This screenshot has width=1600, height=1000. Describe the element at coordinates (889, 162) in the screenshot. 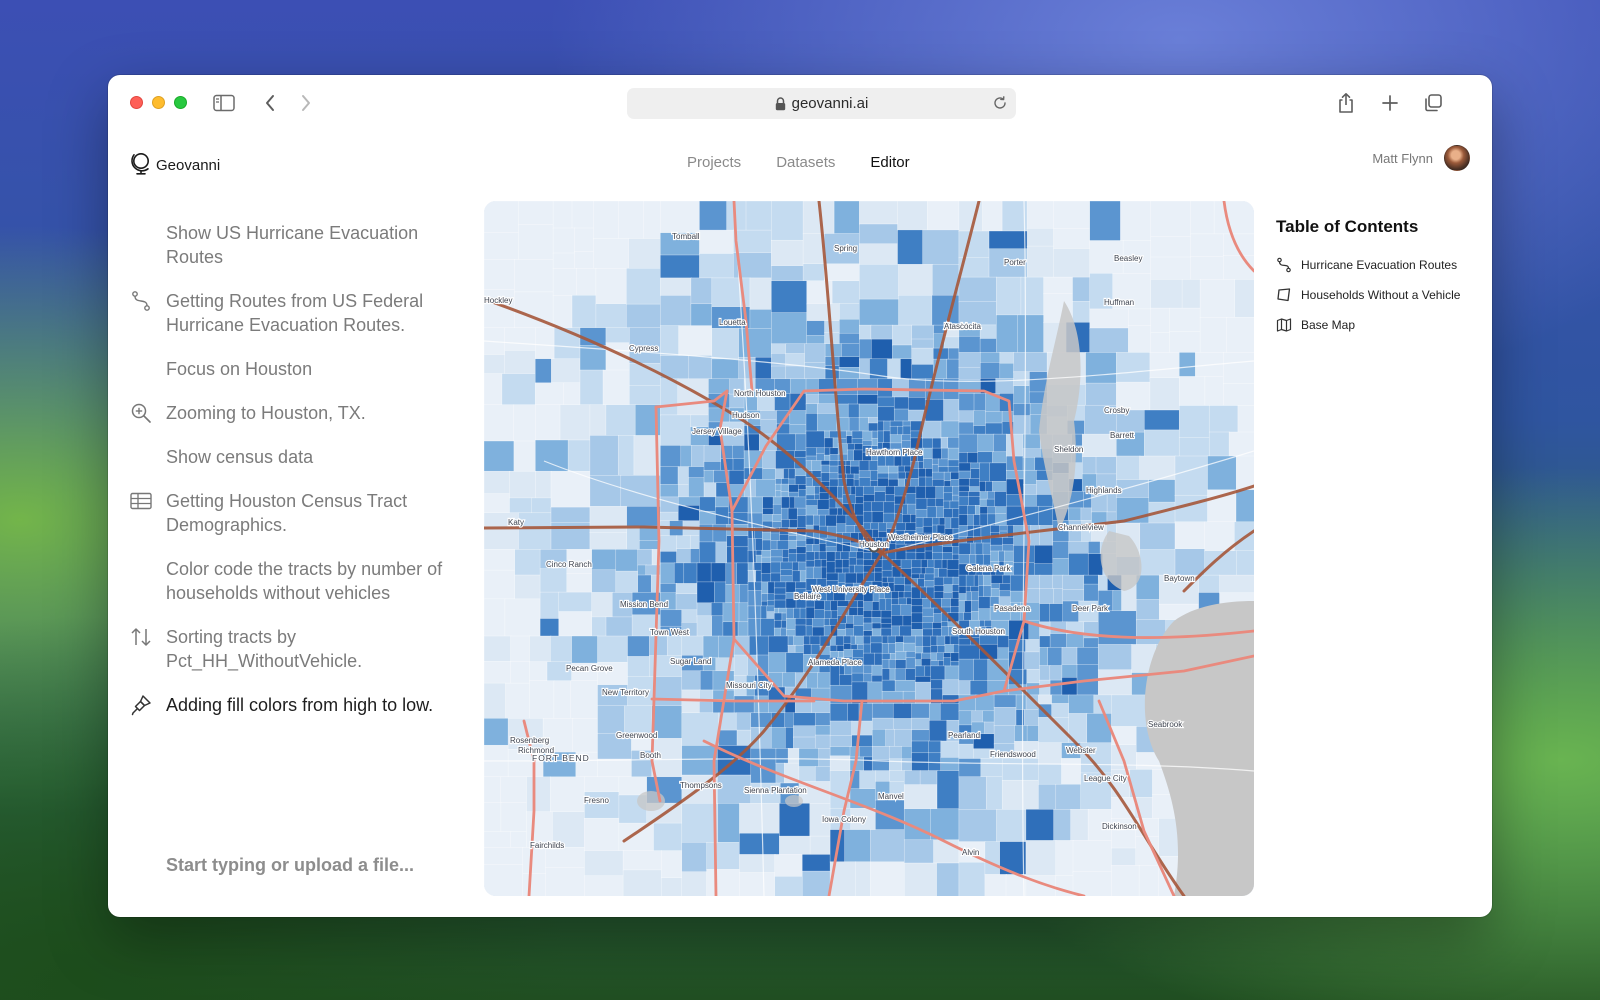

I see `nav-editor: Editor` at that location.